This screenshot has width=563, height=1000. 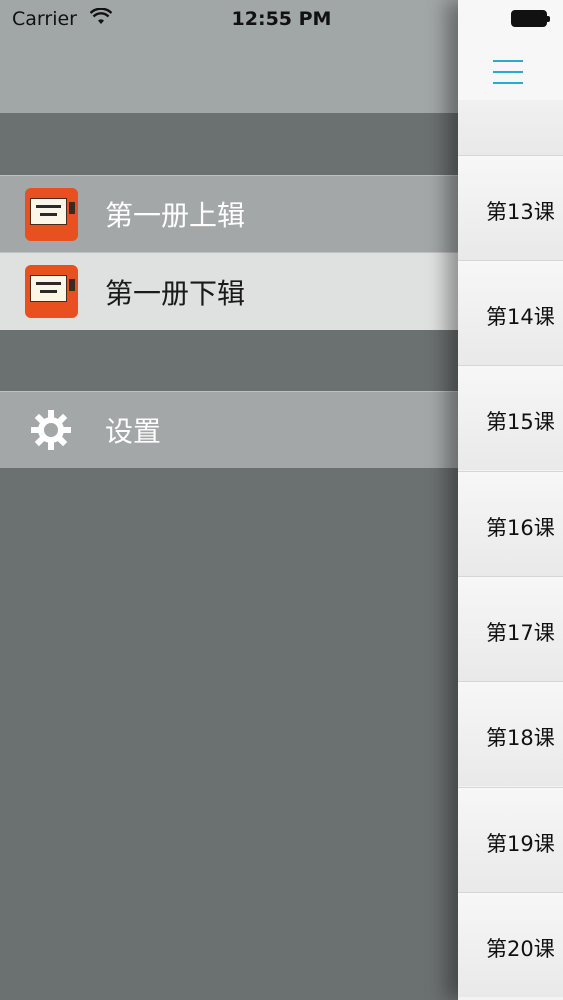 I want to click on list-item: 第13课, so click(x=510, y=207).